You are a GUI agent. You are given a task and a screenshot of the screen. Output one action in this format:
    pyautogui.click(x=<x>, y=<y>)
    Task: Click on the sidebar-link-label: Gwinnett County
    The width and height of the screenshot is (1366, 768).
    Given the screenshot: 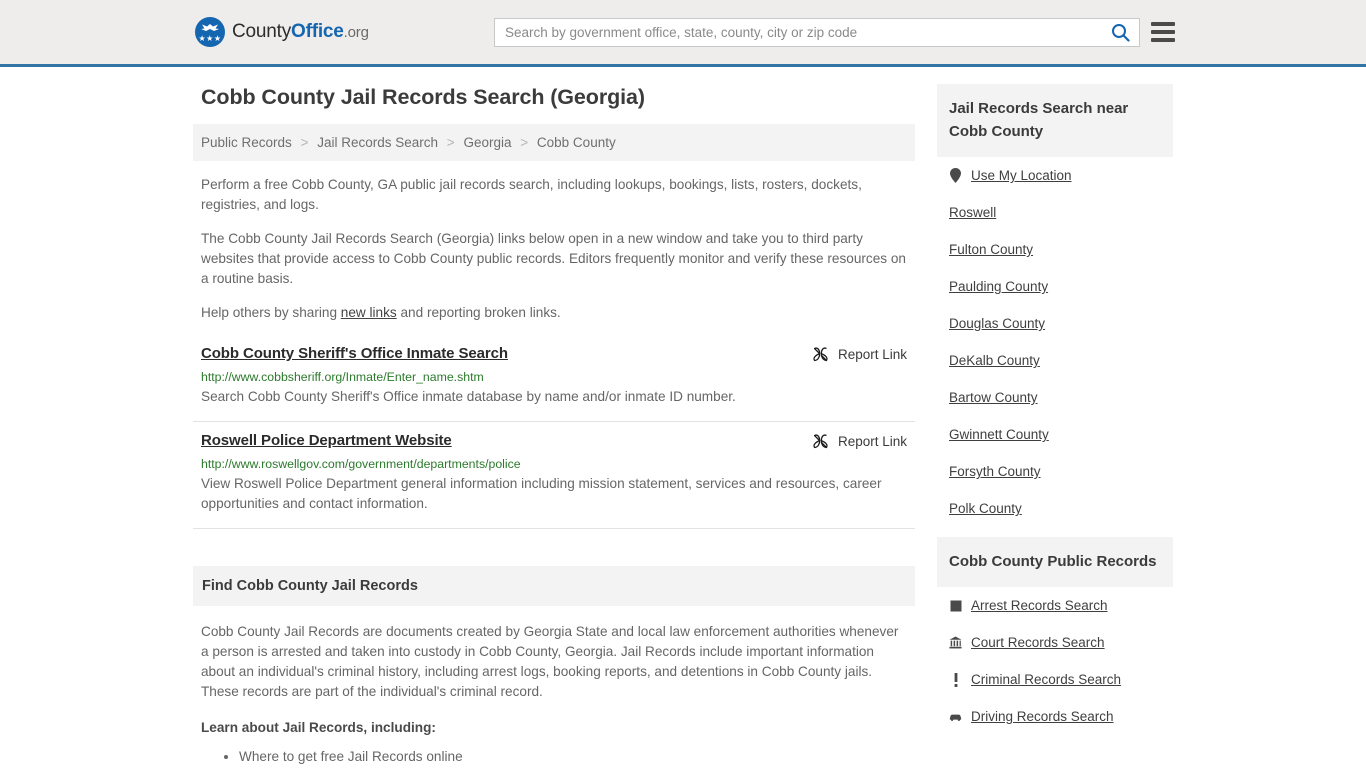 What is the action you would take?
    pyautogui.click(x=999, y=434)
    